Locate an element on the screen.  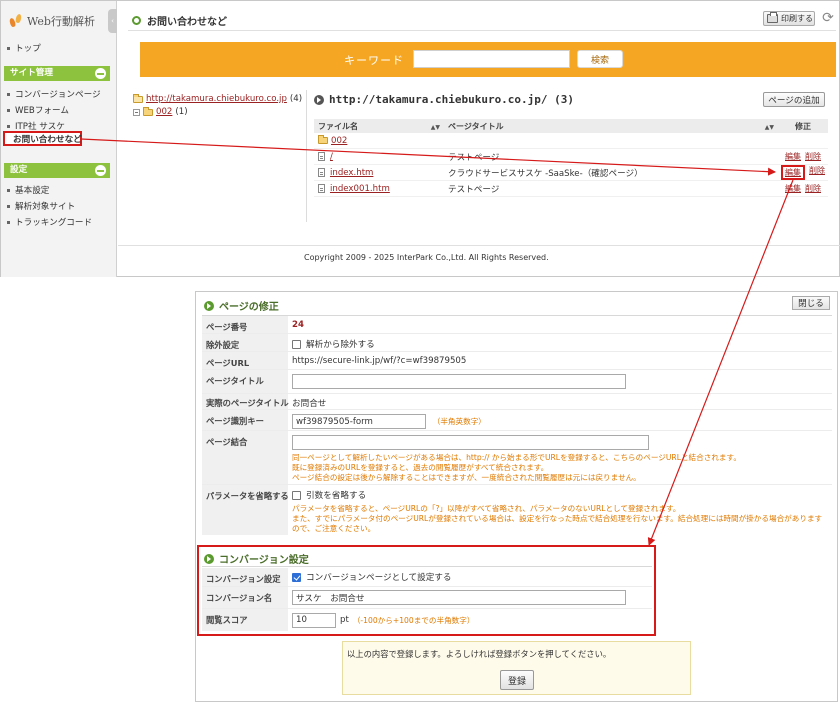
tree-root-link: http://takamura.chiebukuro.co.jp is located at coordinates (216, 99).